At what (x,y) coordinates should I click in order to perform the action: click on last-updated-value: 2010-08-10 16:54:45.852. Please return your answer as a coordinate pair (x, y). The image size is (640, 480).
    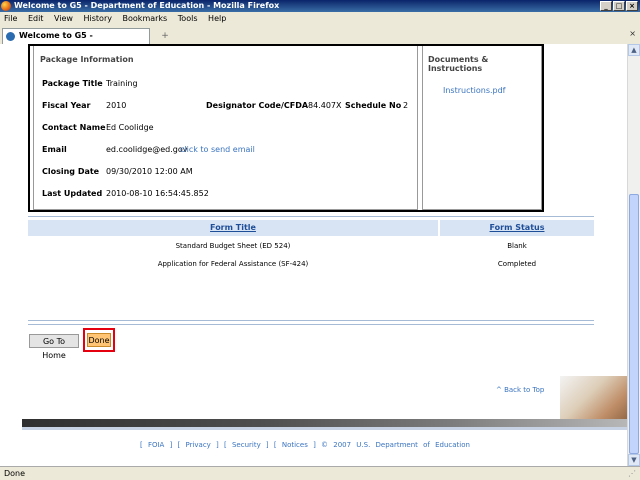
    Looking at the image, I should click on (157, 193).